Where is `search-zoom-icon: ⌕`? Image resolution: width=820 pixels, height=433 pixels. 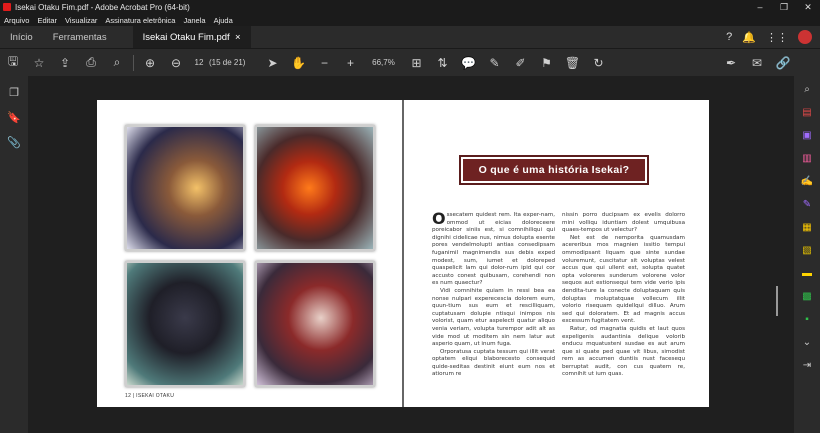
search-zoom-icon: ⌕ is located at coordinates (117, 63).